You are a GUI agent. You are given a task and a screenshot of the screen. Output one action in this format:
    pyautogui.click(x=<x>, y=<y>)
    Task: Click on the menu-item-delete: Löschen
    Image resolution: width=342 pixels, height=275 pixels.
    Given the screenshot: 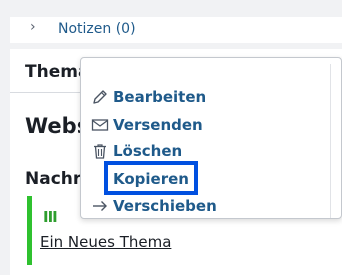 What is the action you would take?
    pyautogui.click(x=136, y=151)
    